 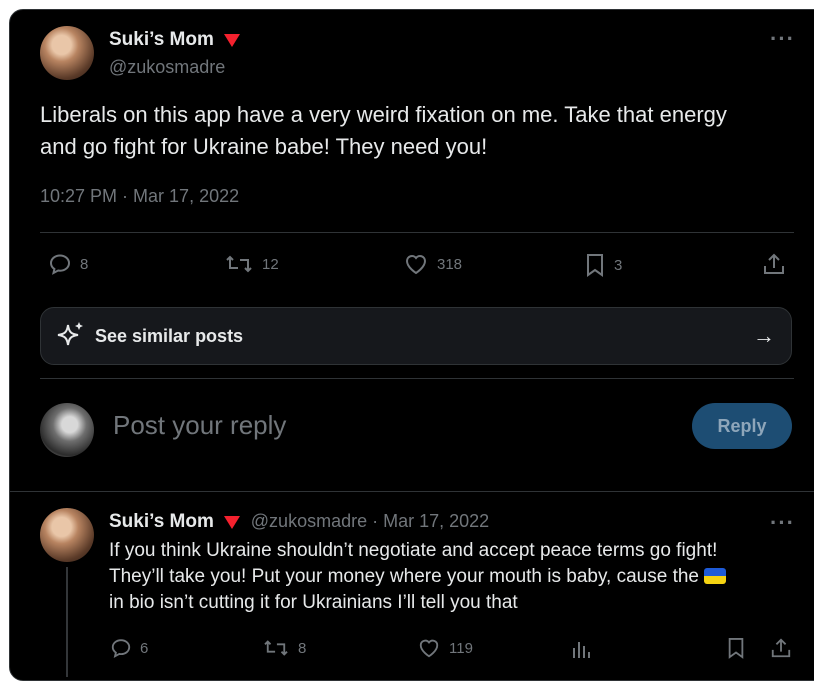 I want to click on reply-count: 8, so click(x=84, y=264).